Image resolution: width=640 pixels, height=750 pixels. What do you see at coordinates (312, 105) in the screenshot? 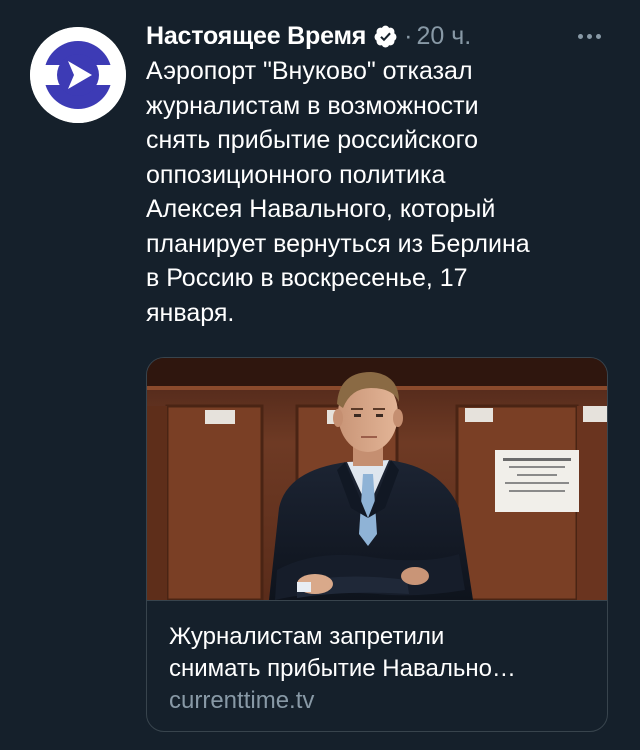
I see `tweet-text-line: журналистам в возможности` at bounding box center [312, 105].